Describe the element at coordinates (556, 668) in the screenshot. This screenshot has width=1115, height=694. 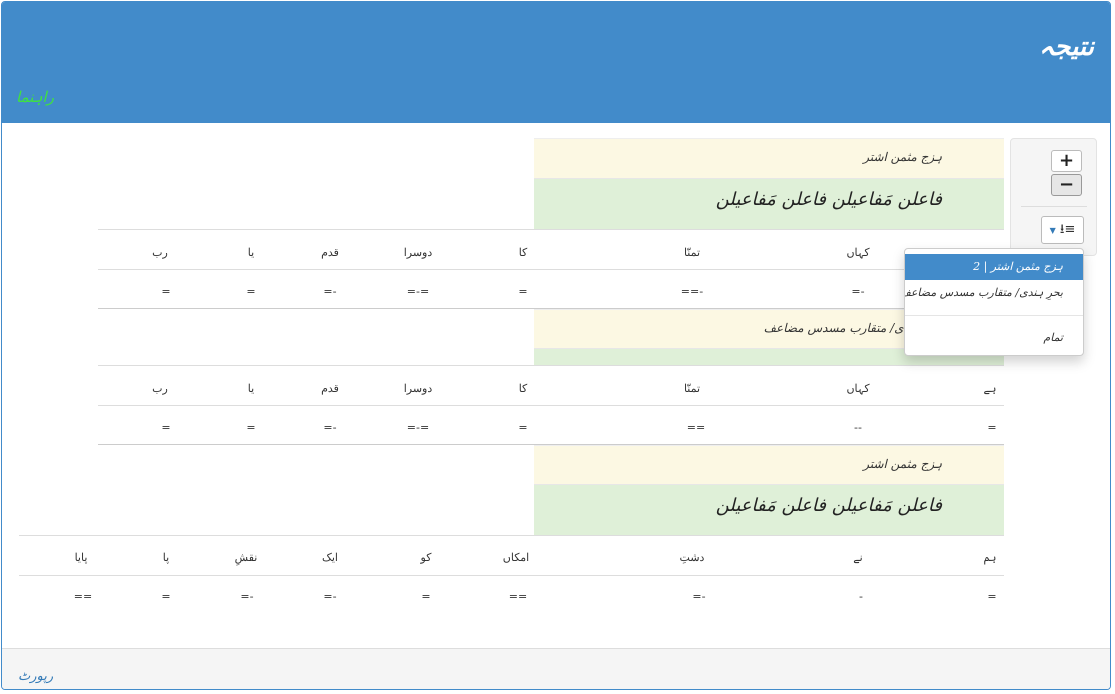
I see `panel-footer: رپورٹ` at that location.